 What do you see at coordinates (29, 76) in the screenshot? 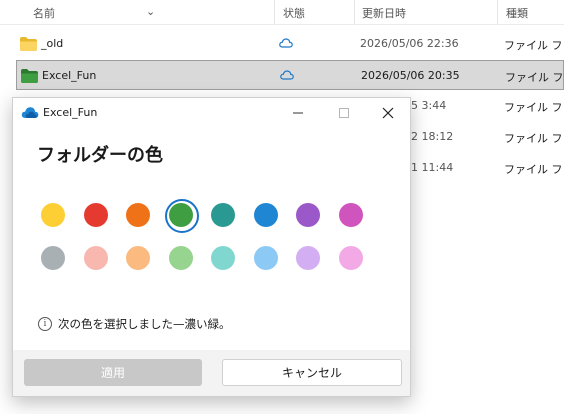
I see `folder-green-icon` at bounding box center [29, 76].